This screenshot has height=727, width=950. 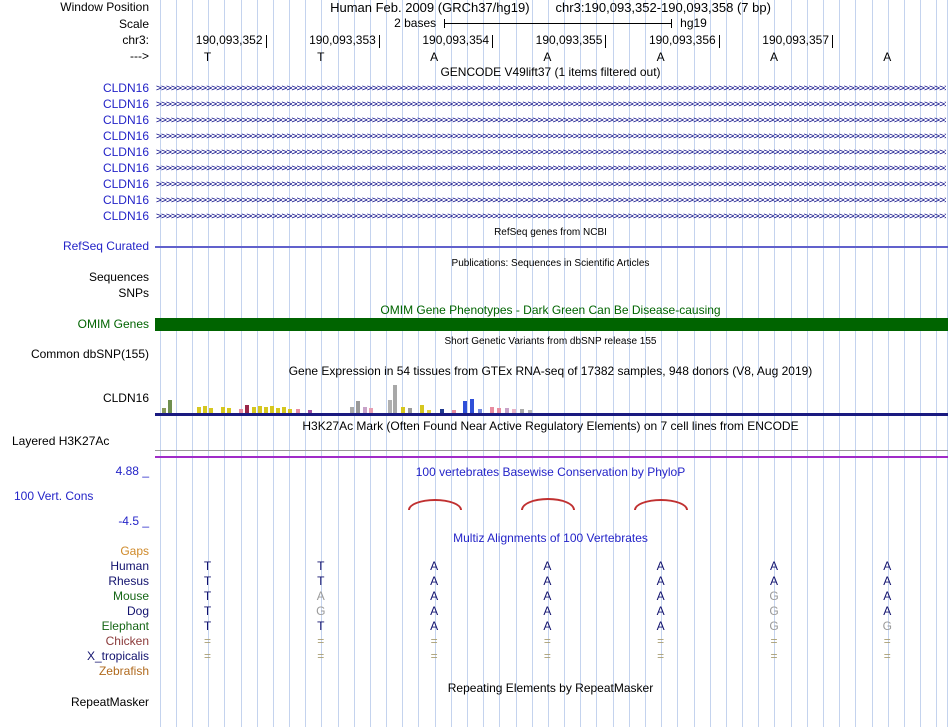 What do you see at coordinates (135, 40) in the screenshot?
I see `chrom-label: chr3:` at bounding box center [135, 40].